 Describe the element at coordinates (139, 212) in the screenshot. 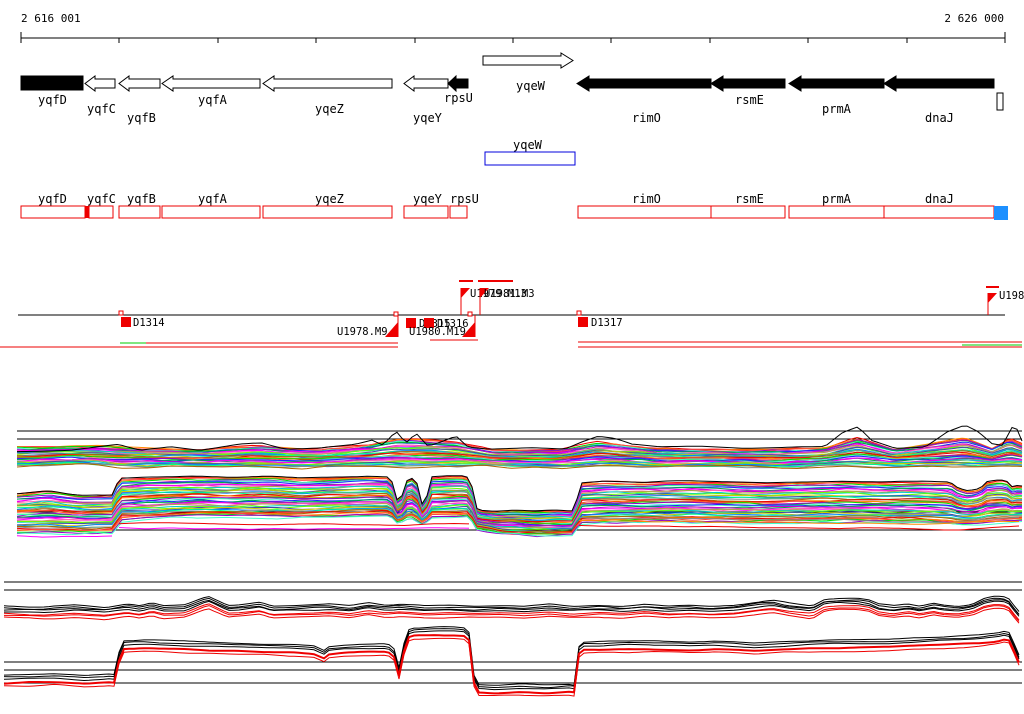

I see `gene-box-rect-yqfB` at that location.